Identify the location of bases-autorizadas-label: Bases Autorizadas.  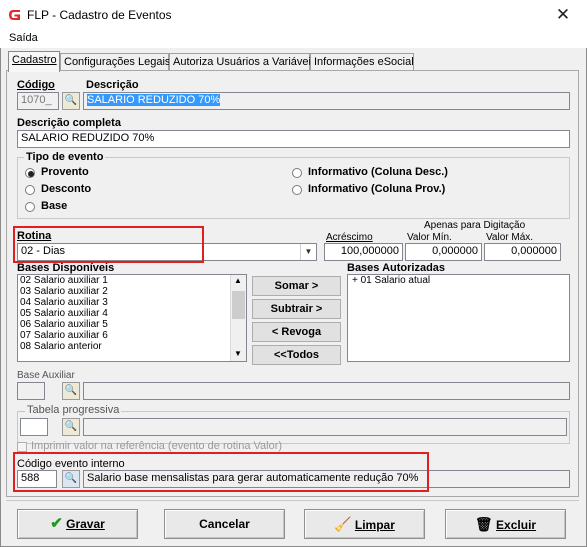
(396, 268).